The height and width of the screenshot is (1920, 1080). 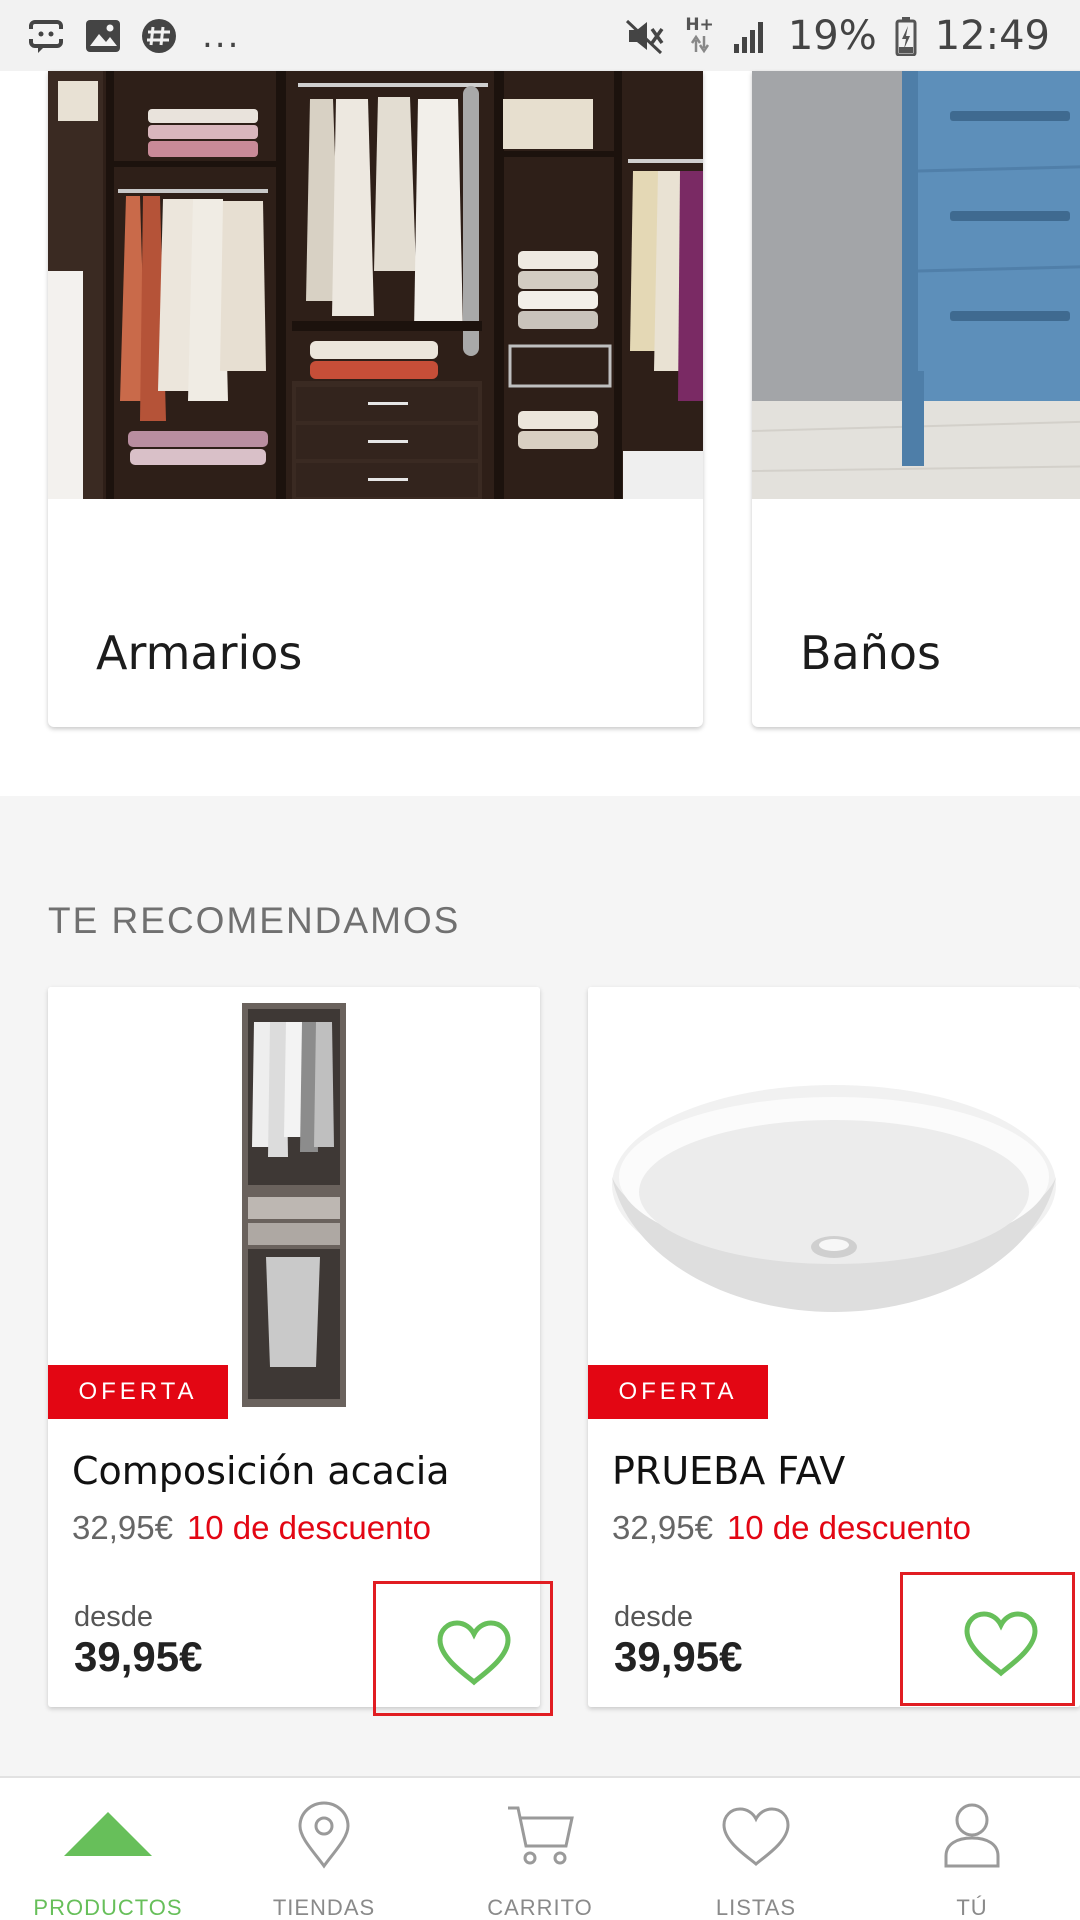 I want to click on gallery-notification-icon, so click(x=103, y=35).